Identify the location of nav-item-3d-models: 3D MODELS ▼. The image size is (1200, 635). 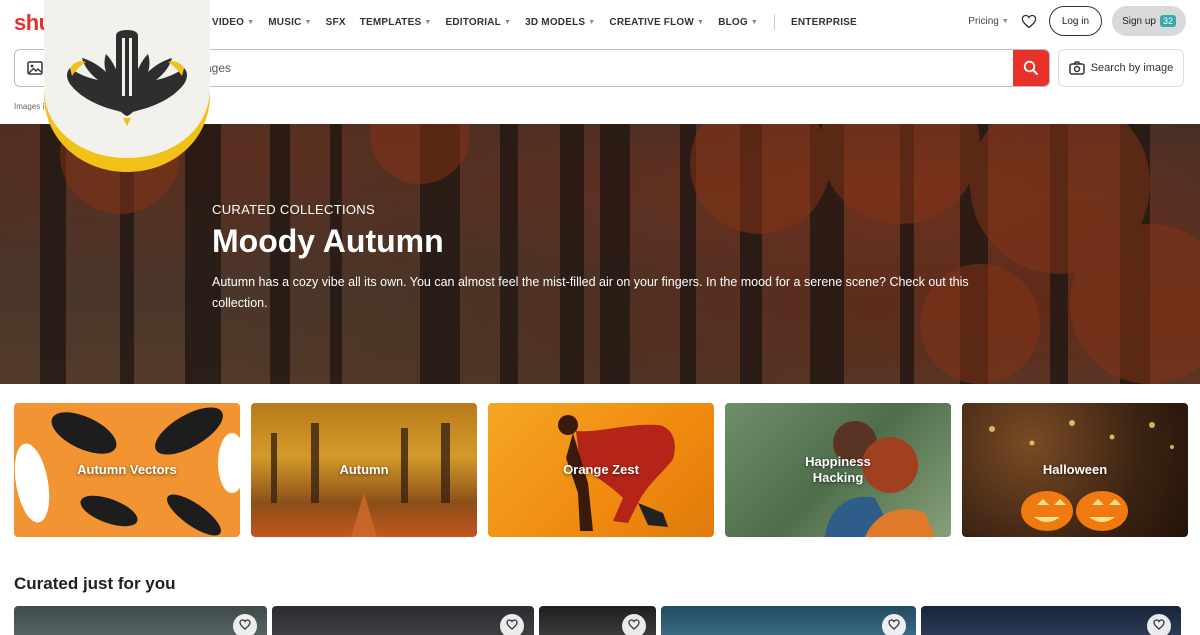
(560, 22).